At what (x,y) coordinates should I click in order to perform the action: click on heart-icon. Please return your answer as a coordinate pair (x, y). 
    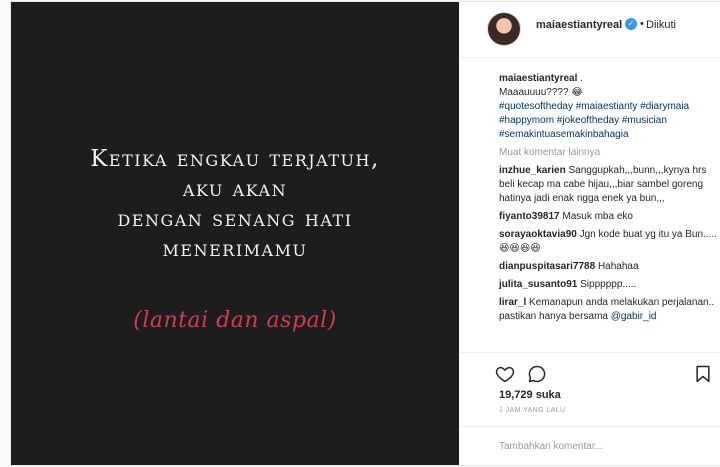
    Looking at the image, I should click on (505, 374).